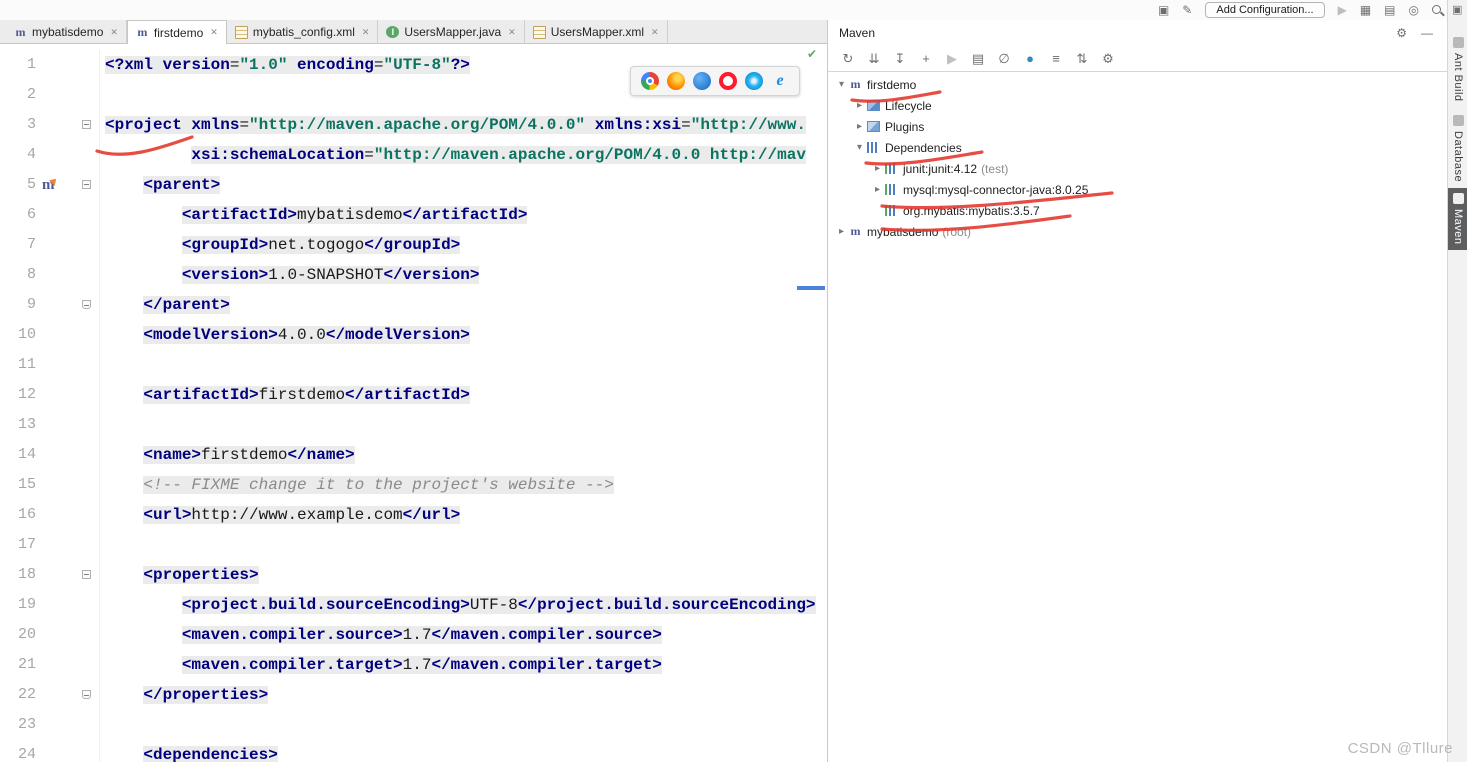 The image size is (1467, 762). Describe the element at coordinates (413, 725) in the screenshot. I see `code-line-23: 23` at that location.